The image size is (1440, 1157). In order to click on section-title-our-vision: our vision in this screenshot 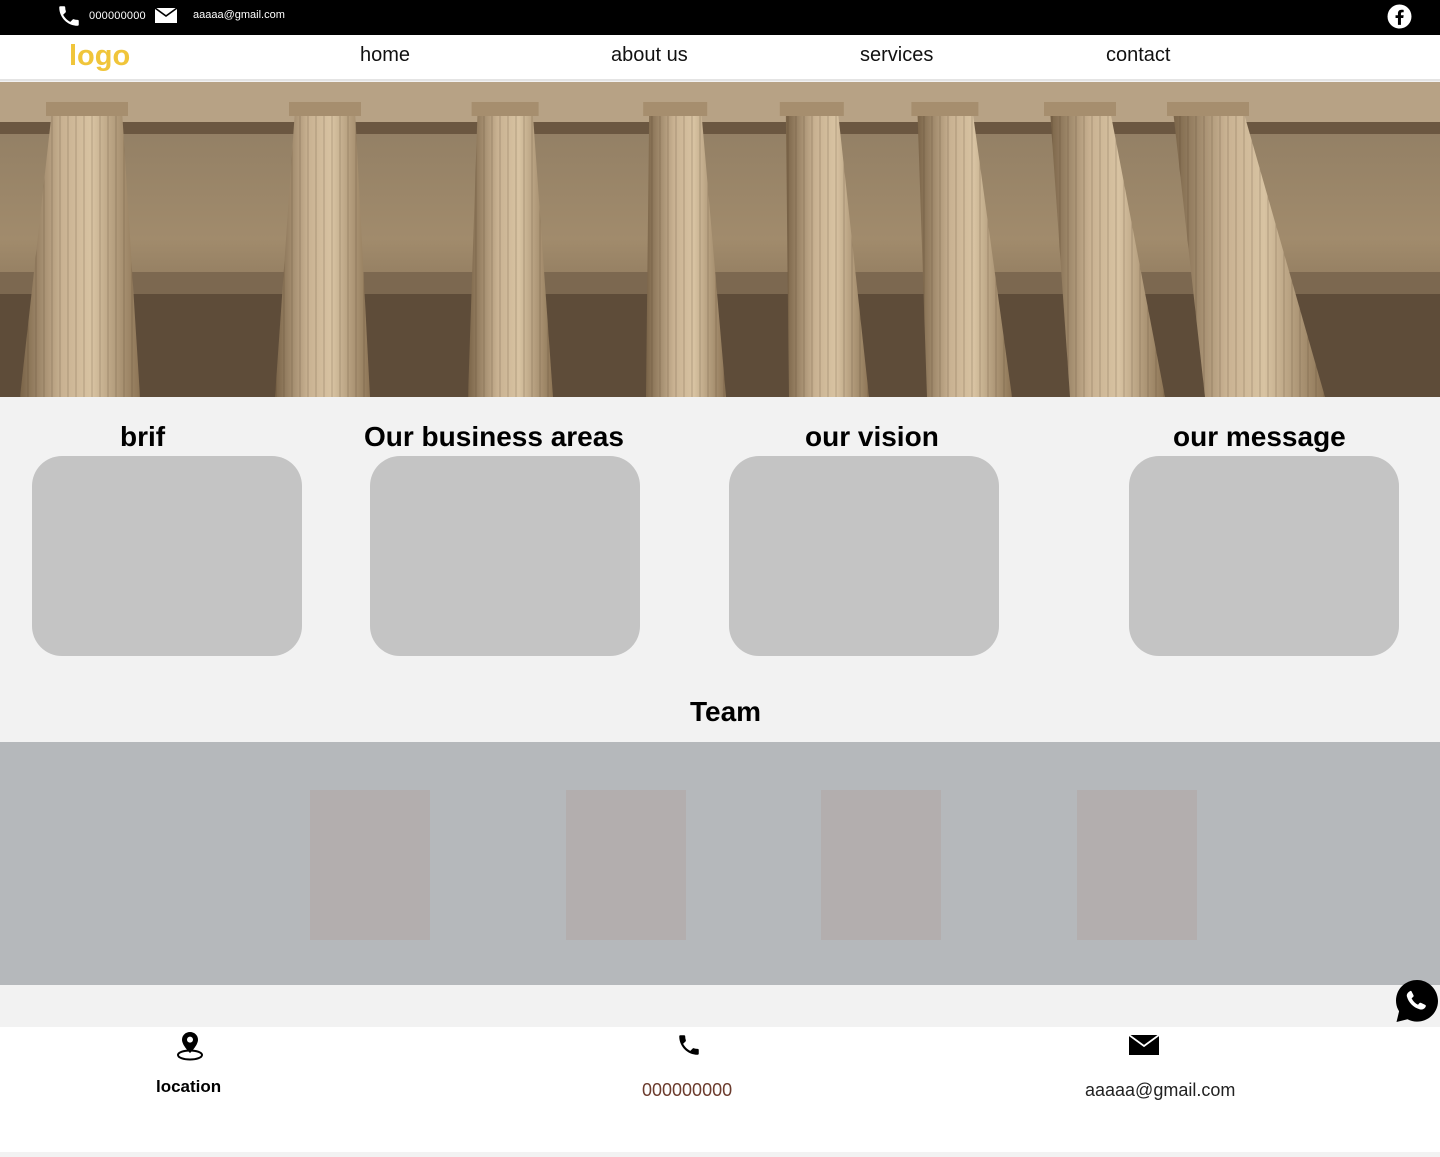, I will do `click(872, 436)`.